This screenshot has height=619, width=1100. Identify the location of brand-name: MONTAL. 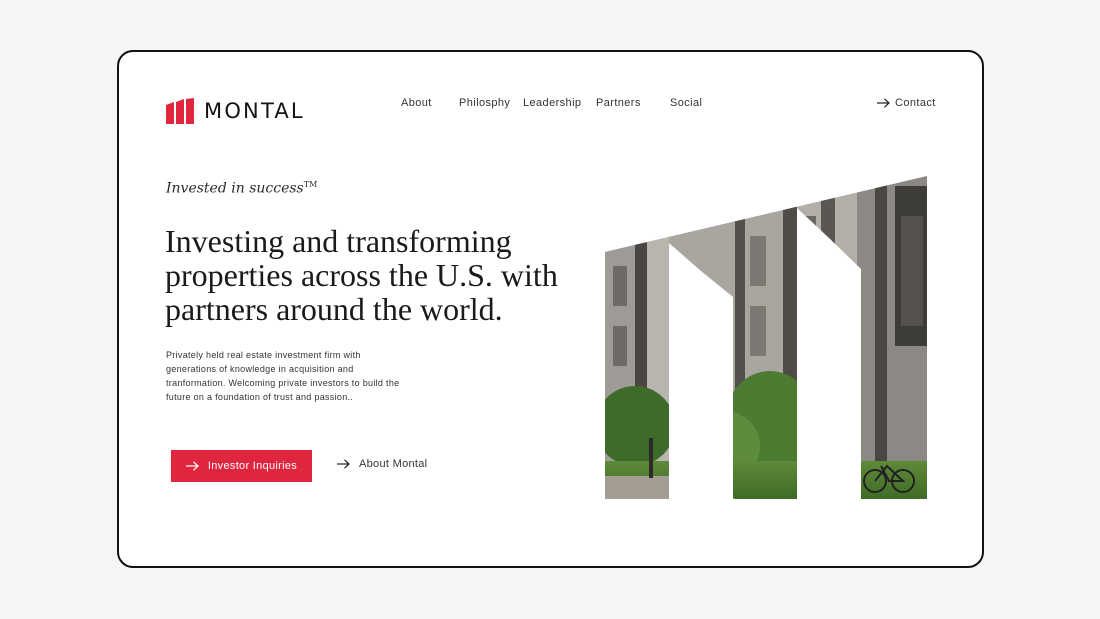
(254, 111).